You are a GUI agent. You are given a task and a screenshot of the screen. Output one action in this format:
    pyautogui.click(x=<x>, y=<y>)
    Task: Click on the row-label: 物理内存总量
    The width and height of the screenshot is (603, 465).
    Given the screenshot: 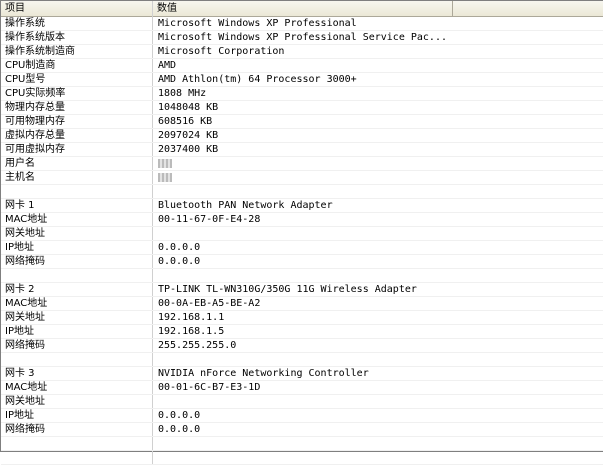 What is the action you would take?
    pyautogui.click(x=77, y=107)
    